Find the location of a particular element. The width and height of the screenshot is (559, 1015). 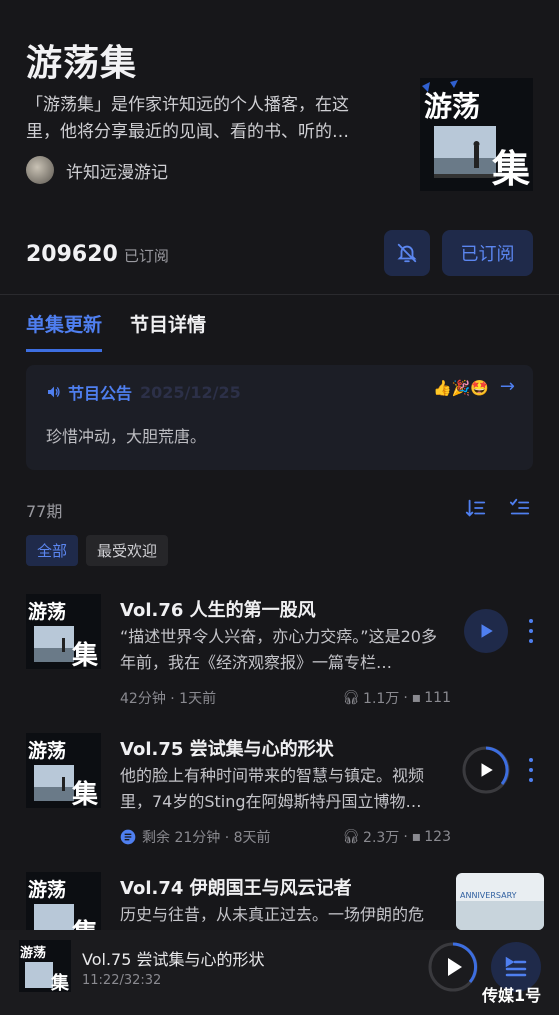

announcement-header: 节目公告 2025/12/25 is located at coordinates (143, 392).